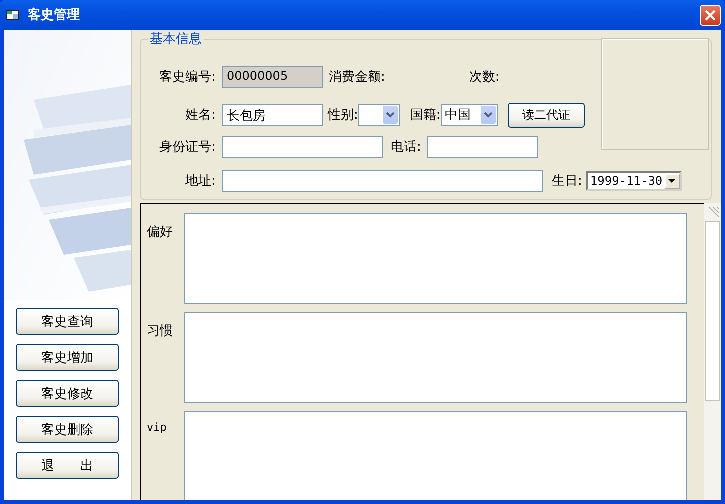 This screenshot has height=504, width=725. I want to click on field-label: 电话:, so click(406, 147).